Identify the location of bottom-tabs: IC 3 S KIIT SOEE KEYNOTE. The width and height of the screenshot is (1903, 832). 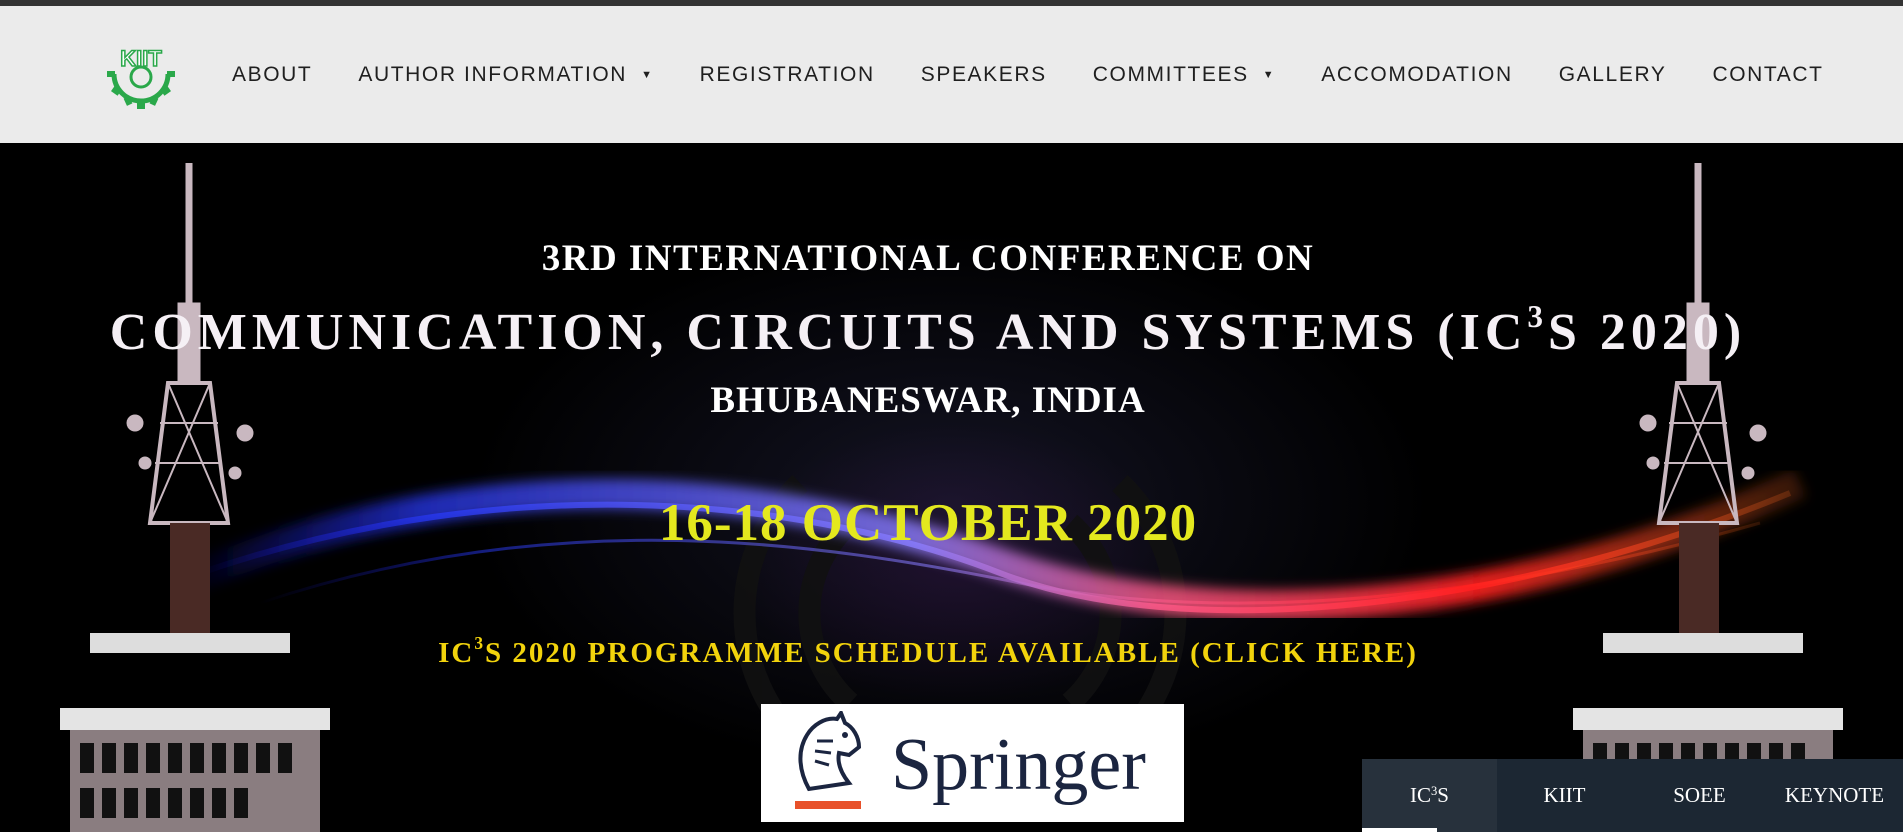
(1632, 795).